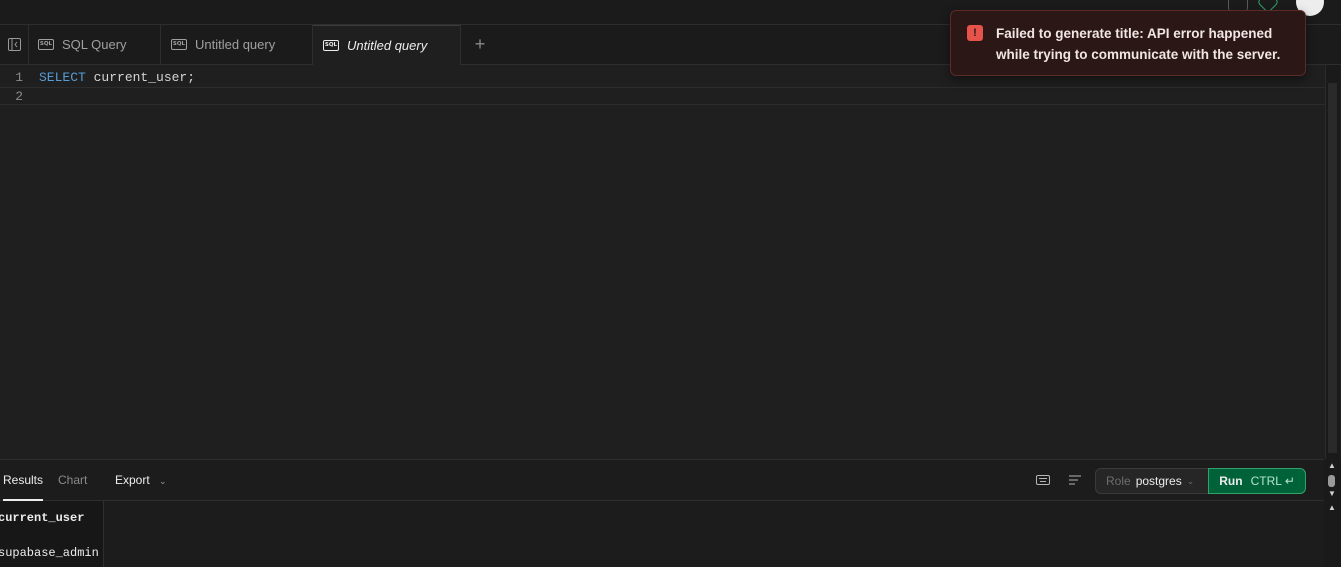 The height and width of the screenshot is (567, 1341). I want to click on tab-sql-query: SQL SQL Query, so click(94, 44).